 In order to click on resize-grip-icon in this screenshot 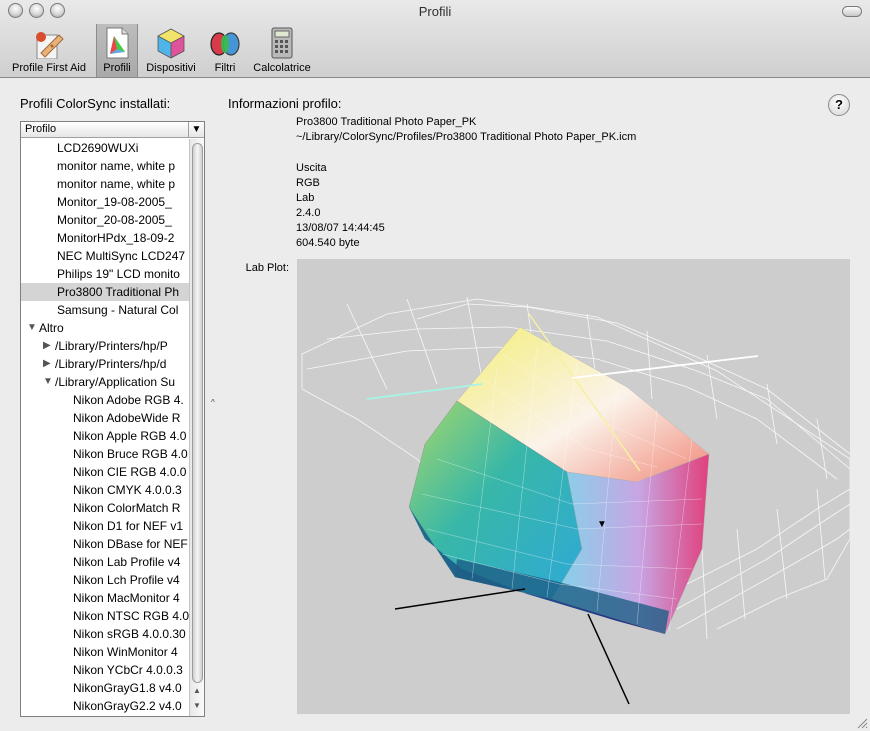, I will do `click(862, 723)`.